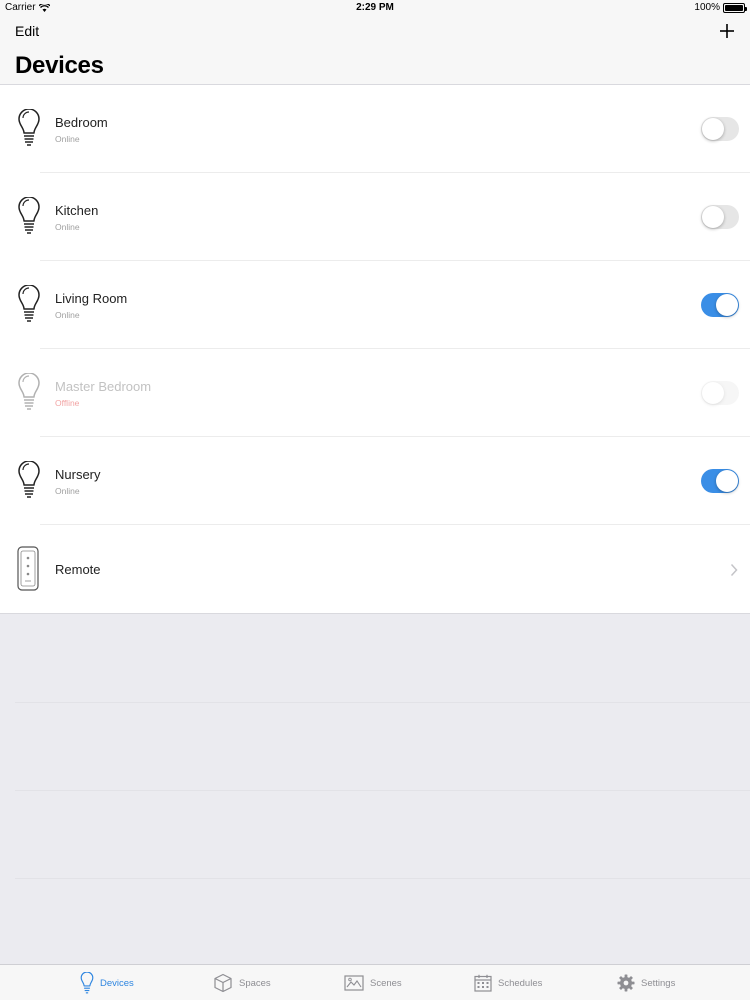  Describe the element at coordinates (59, 65) in the screenshot. I see `page-title: Devices` at that location.